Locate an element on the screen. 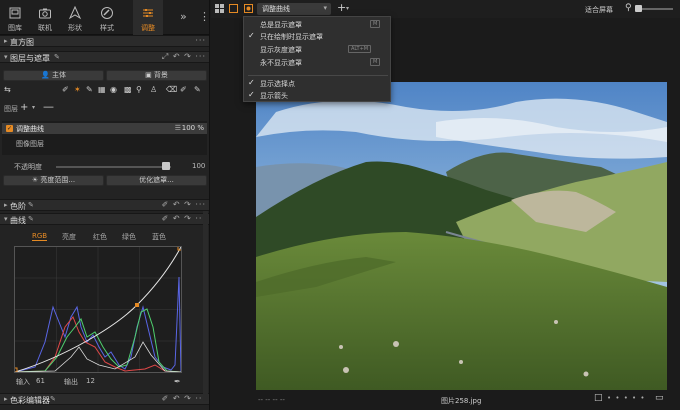 The width and height of the screenshot is (680, 410). background-label: 背景 is located at coordinates (160, 75).